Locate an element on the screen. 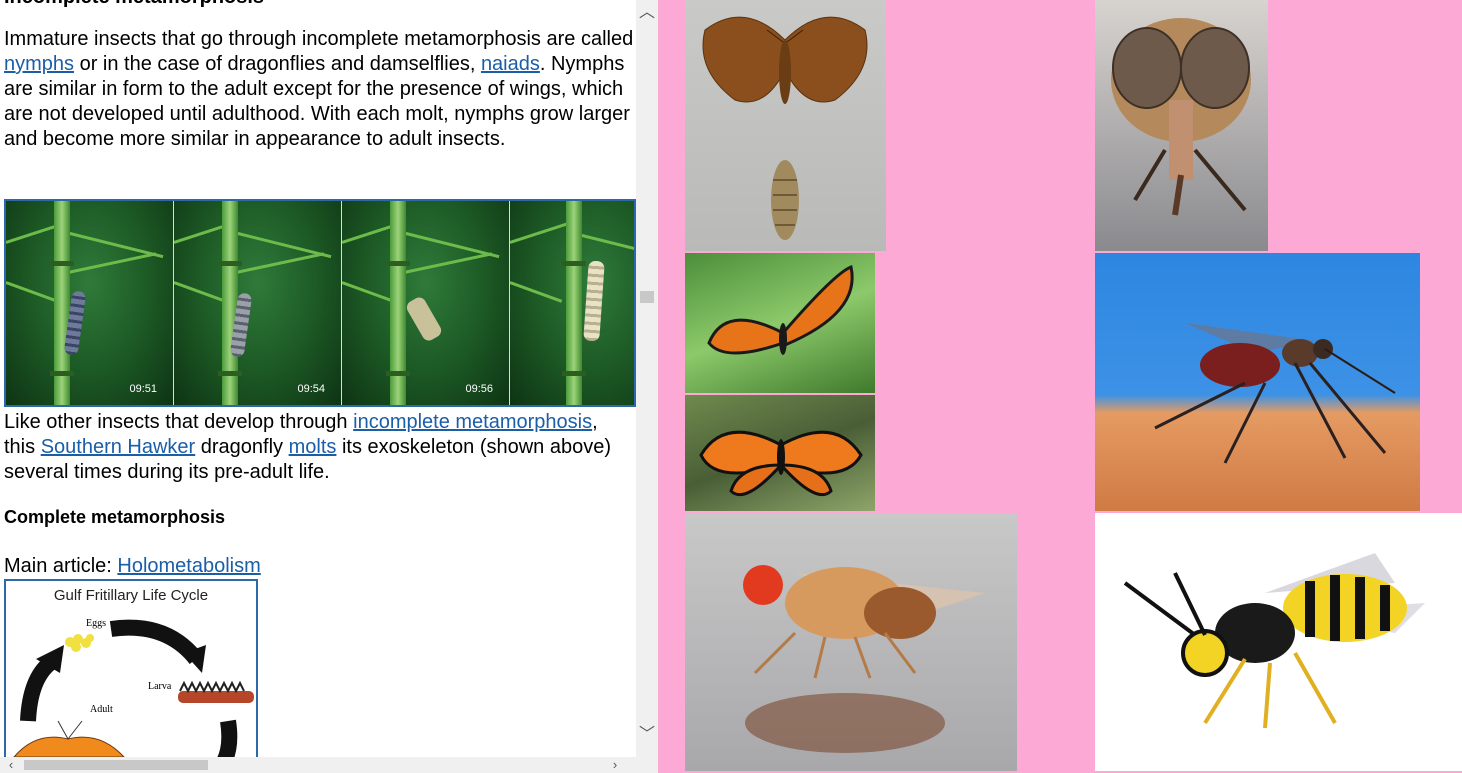 This screenshot has width=1462, height=773. fruit-fly-icon is located at coordinates (864, 659).